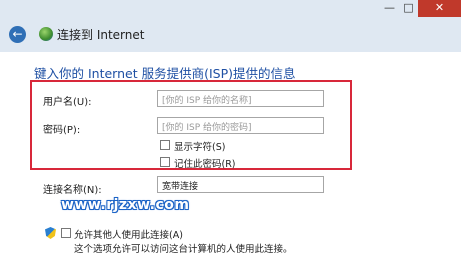  I want to click on password-label: 密码(P):, so click(62, 130).